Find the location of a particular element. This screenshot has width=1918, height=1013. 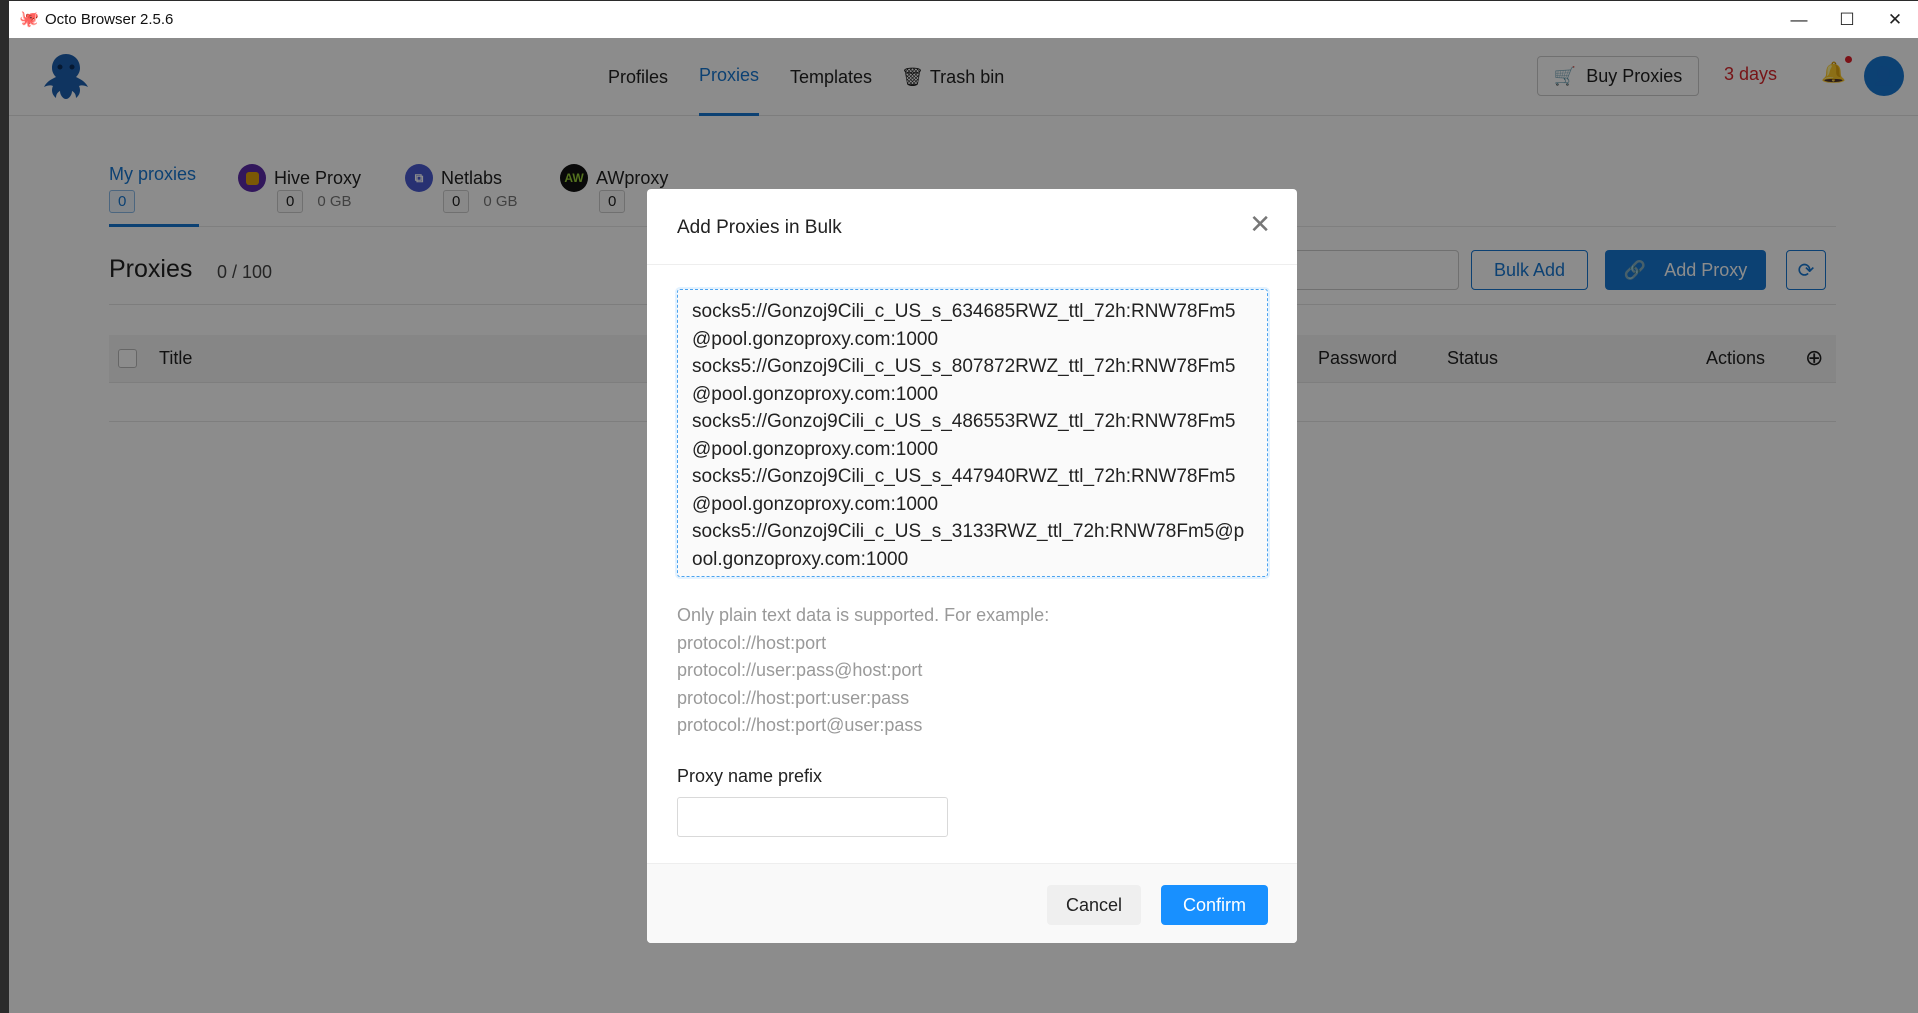

minimize-icon: — is located at coordinates (1799, 19).